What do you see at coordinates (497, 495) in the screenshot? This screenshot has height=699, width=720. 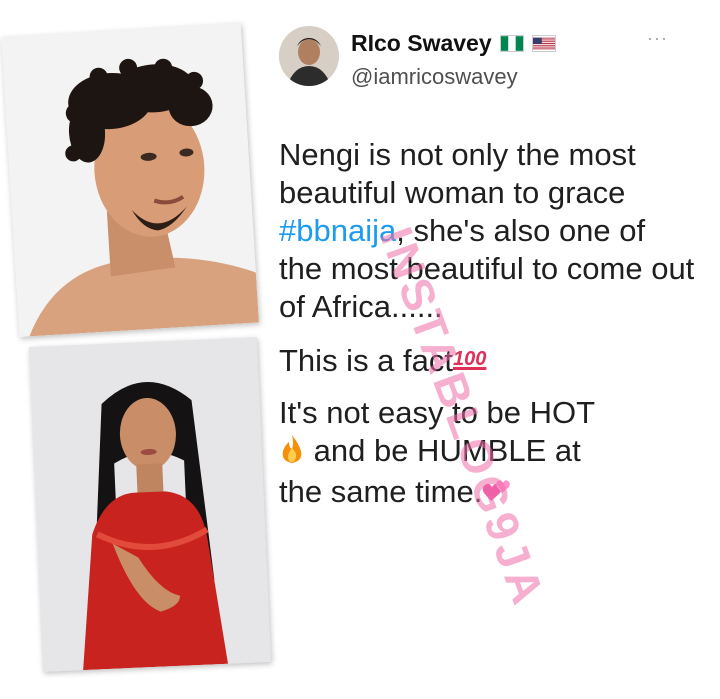 I see `two-hearts-icon` at bounding box center [497, 495].